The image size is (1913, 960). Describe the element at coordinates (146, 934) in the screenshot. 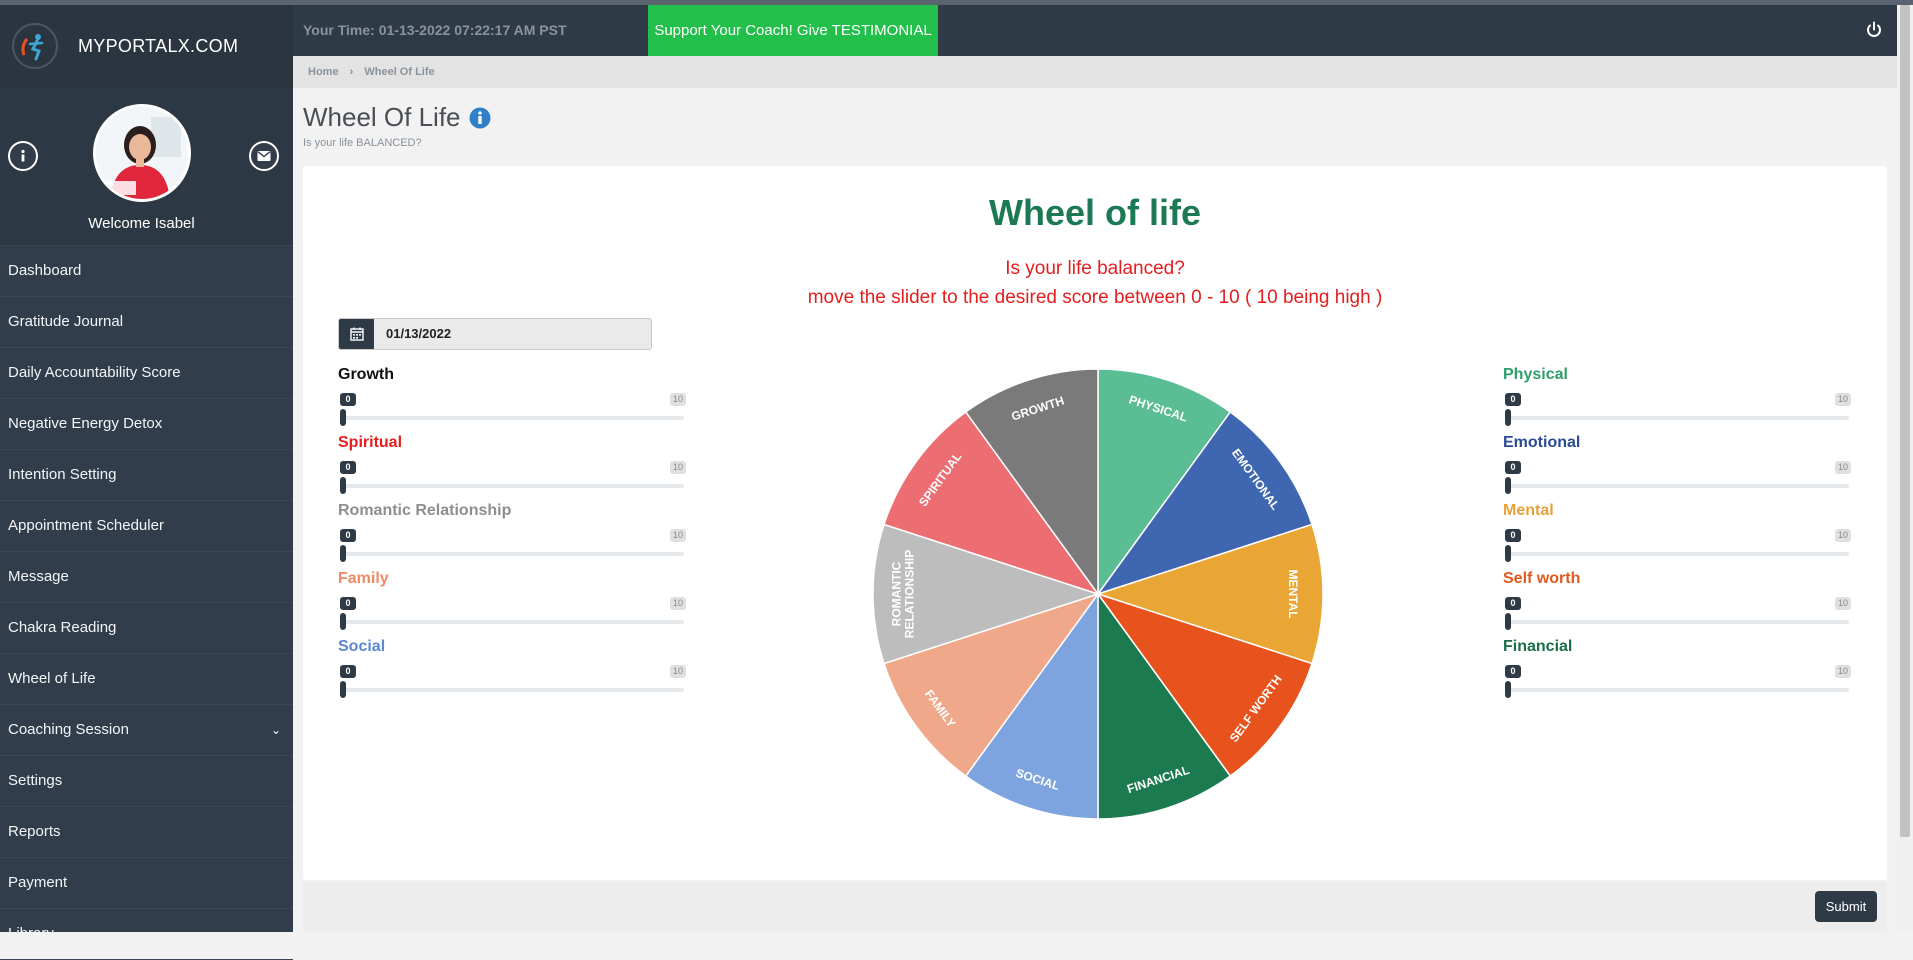

I see `sidebar-item-library: Library` at that location.